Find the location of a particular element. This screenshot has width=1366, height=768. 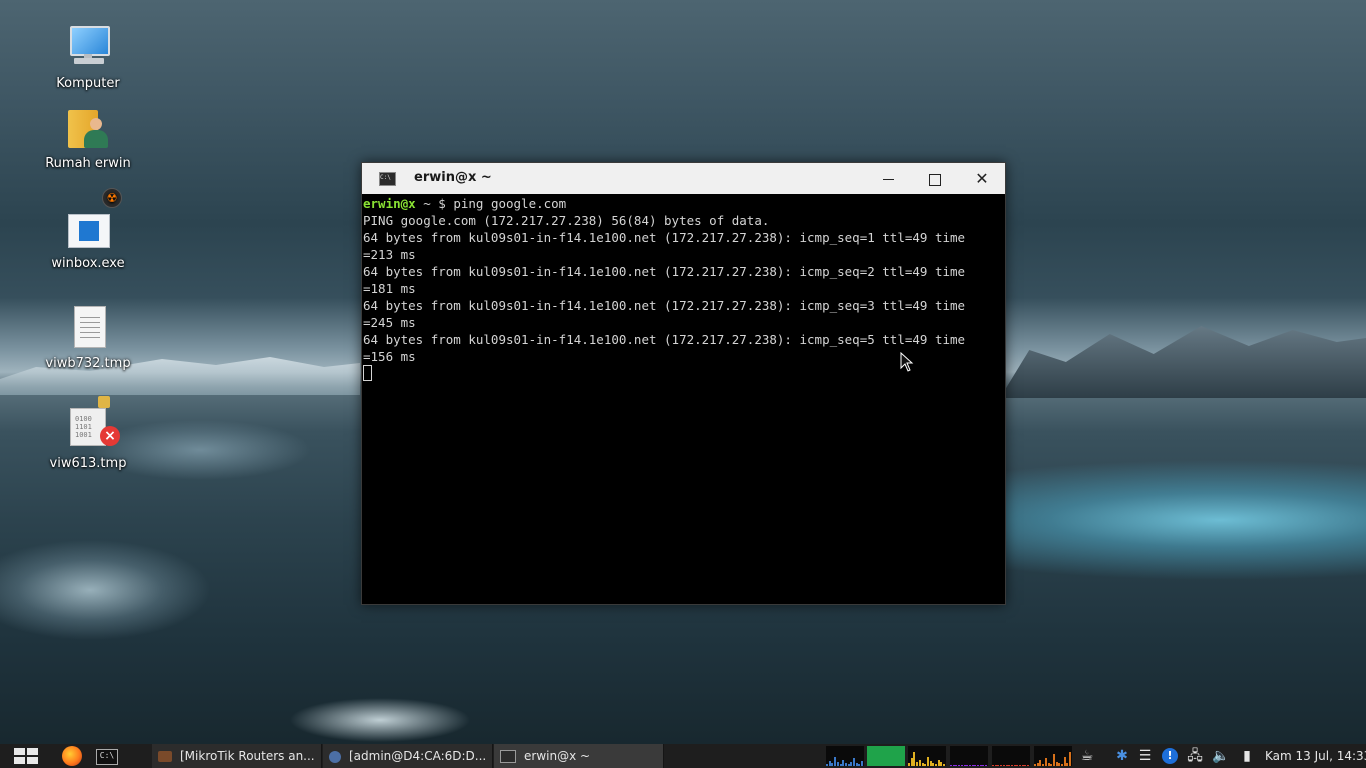

prompt-path: ~ $ is located at coordinates (434, 203).